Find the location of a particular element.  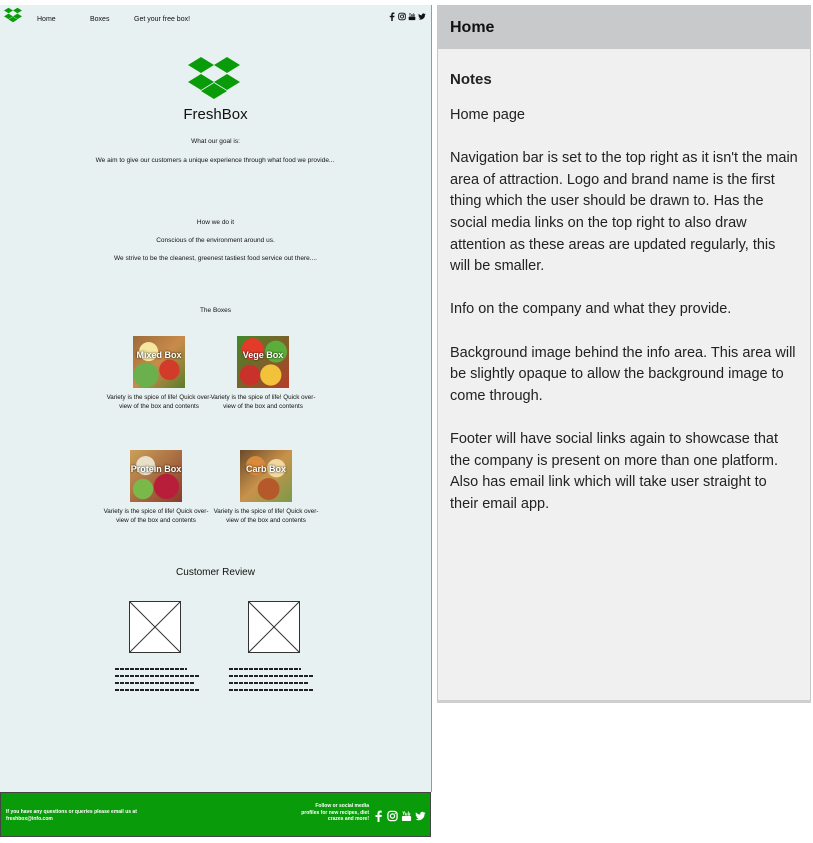

carb-box-image: Carb Box is located at coordinates (266, 476).